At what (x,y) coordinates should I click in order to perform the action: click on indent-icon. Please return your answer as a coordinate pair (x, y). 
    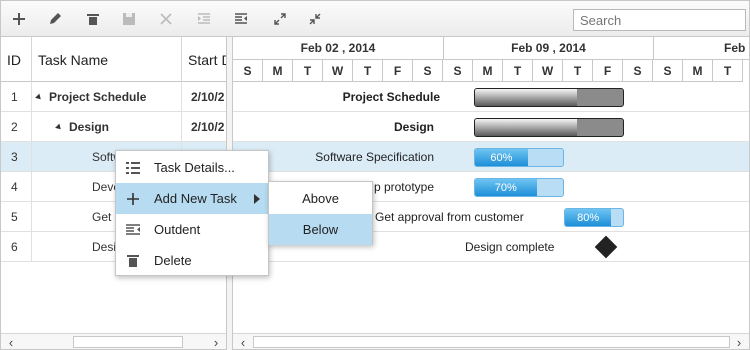
    Looking at the image, I should click on (204, 19).